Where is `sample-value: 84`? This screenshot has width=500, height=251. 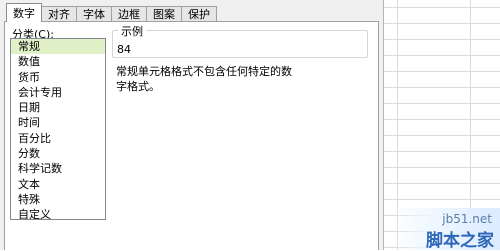 sample-value: 84 is located at coordinates (124, 49).